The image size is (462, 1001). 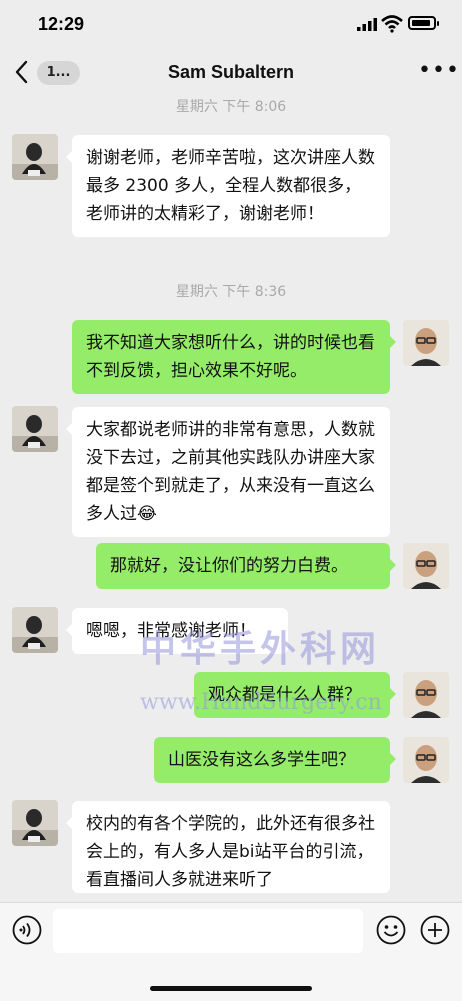 I want to click on plus-icon, so click(x=435, y=930).